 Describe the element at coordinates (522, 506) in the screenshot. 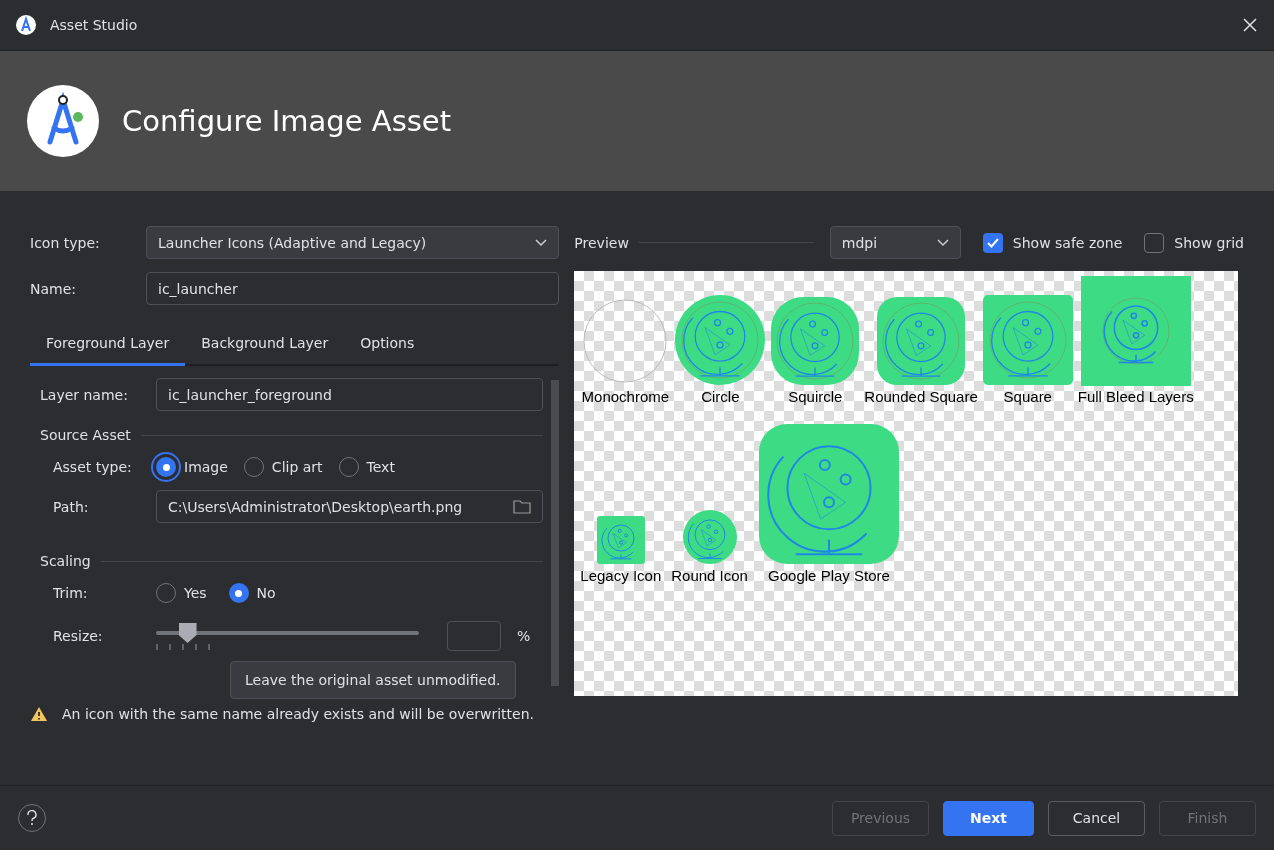

I see `folder-icon` at that location.